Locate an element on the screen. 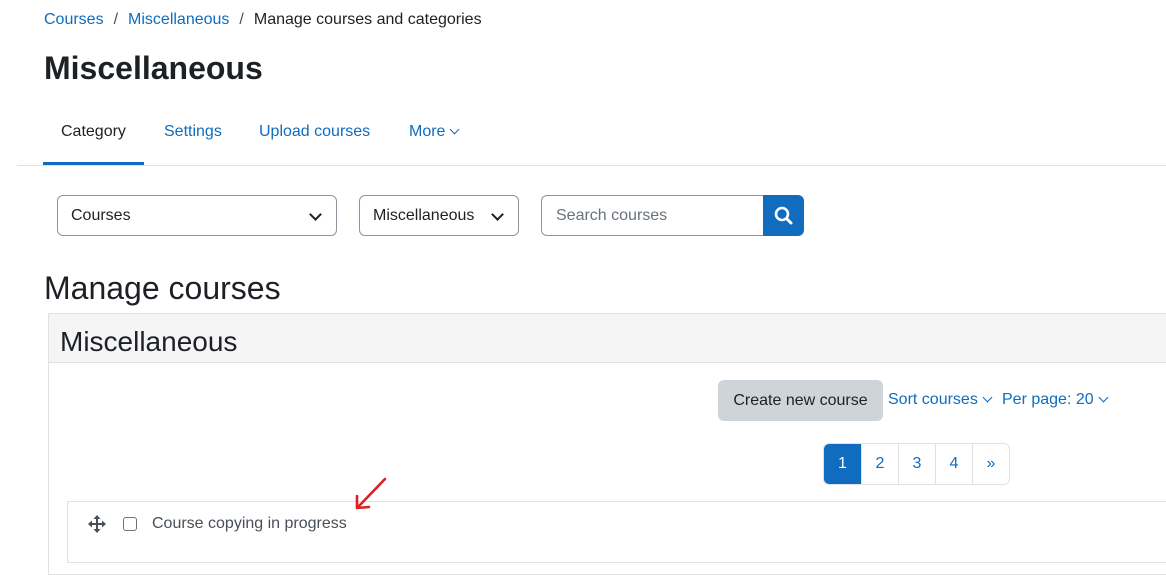 The image size is (1166, 575). view-select: Courses is located at coordinates (197, 215).